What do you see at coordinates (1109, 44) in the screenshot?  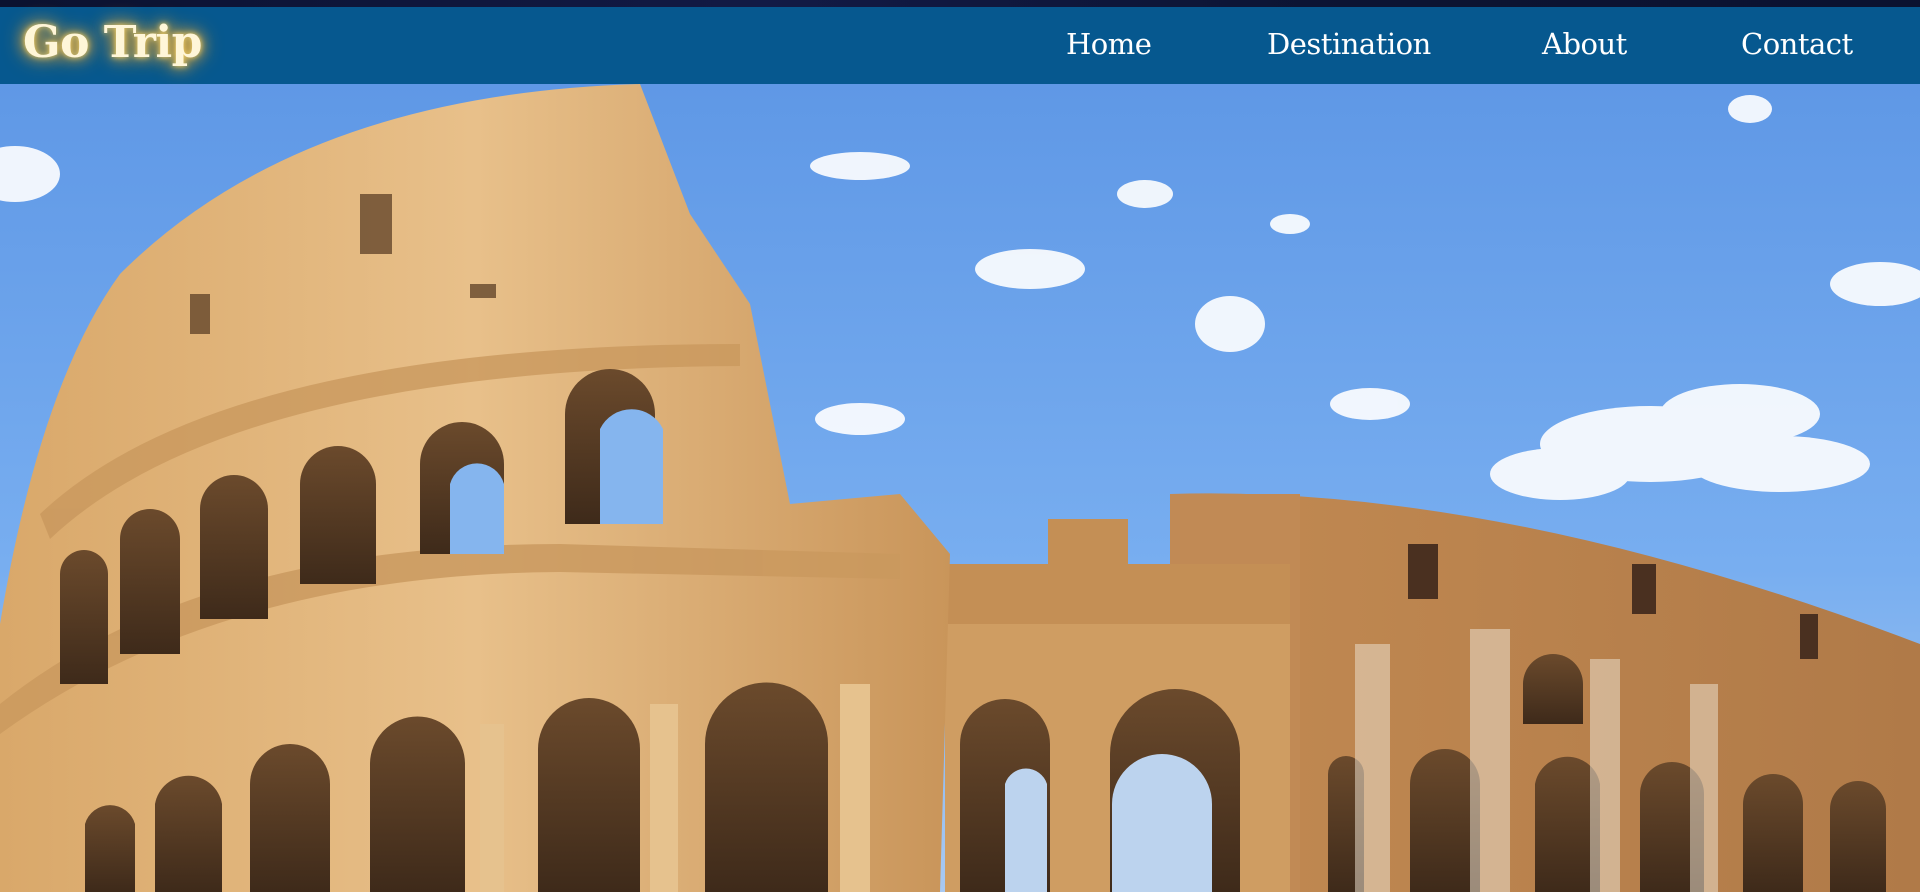 I see `nav-link-home: Home` at bounding box center [1109, 44].